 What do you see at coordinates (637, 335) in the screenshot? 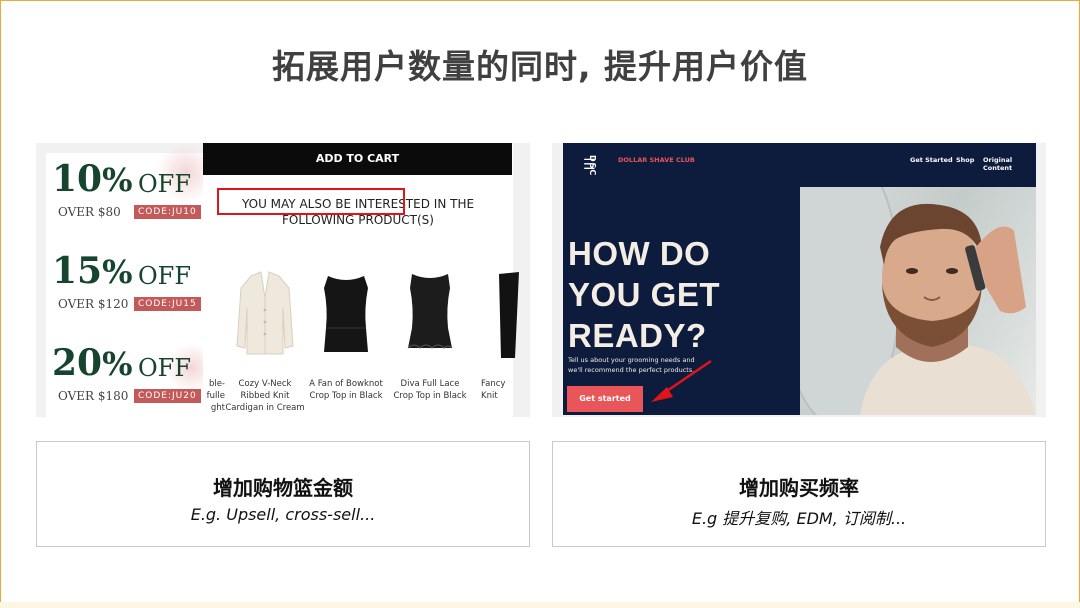
I see `headline-line: READY?` at bounding box center [637, 335].